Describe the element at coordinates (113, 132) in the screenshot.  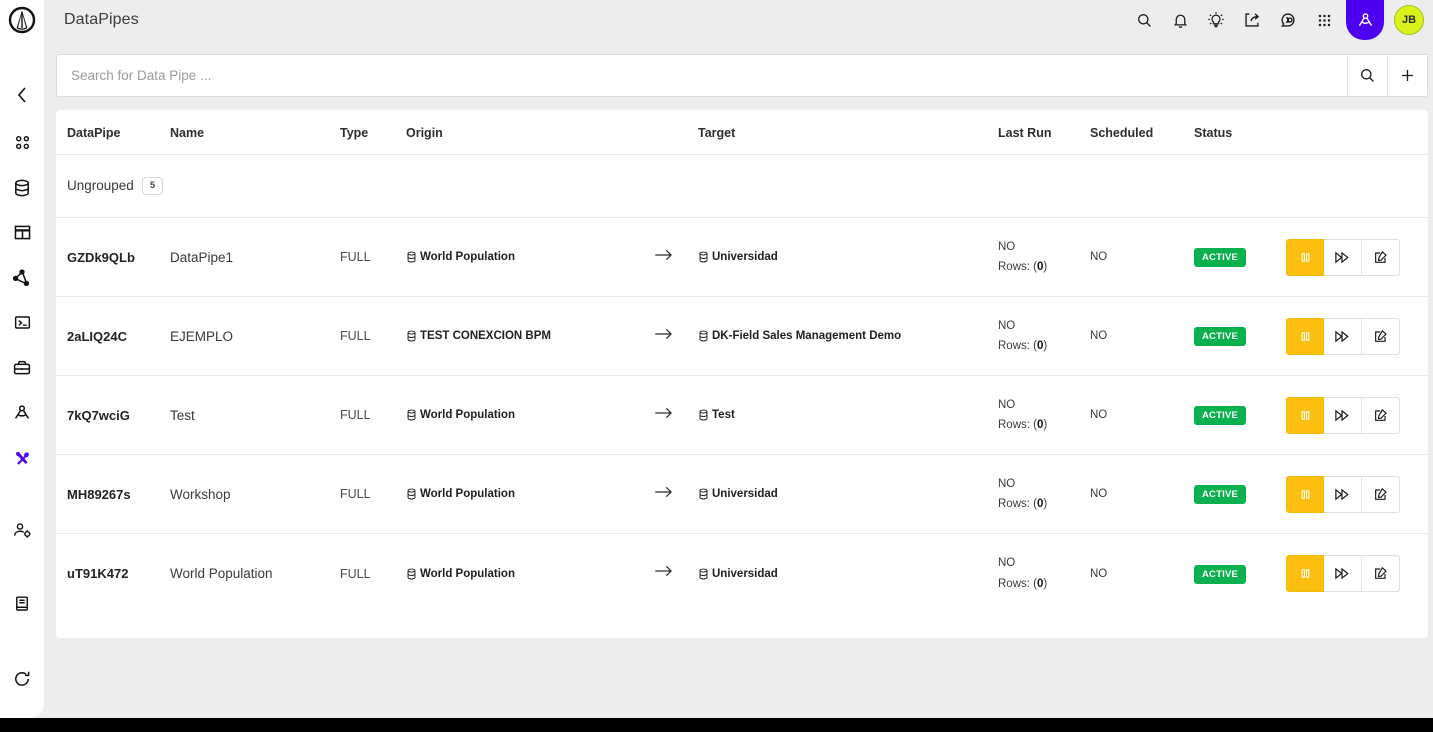
I see `column-header-datapipe: DataPipe` at that location.